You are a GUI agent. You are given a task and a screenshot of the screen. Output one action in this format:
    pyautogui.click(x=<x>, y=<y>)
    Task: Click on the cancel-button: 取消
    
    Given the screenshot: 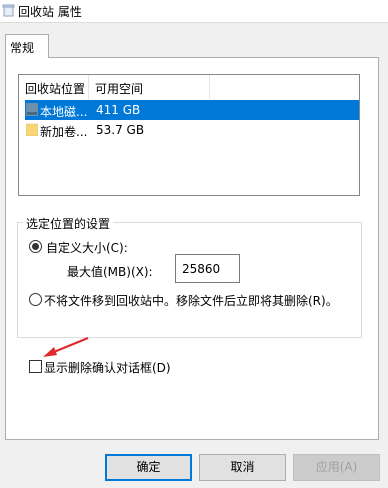 What is the action you would take?
    pyautogui.click(x=242, y=467)
    